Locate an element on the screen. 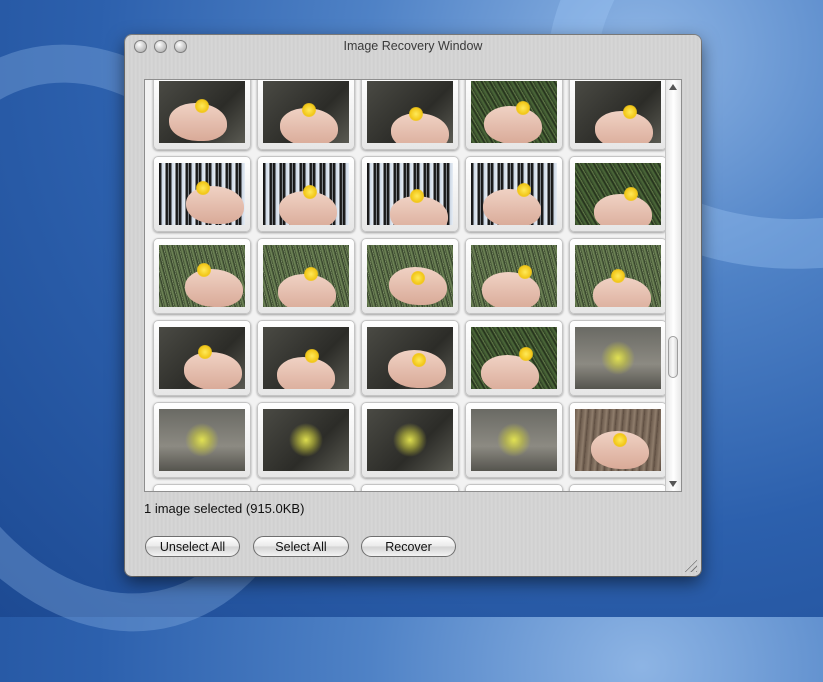 The height and width of the screenshot is (682, 823). recover-button: Recover is located at coordinates (408, 546).